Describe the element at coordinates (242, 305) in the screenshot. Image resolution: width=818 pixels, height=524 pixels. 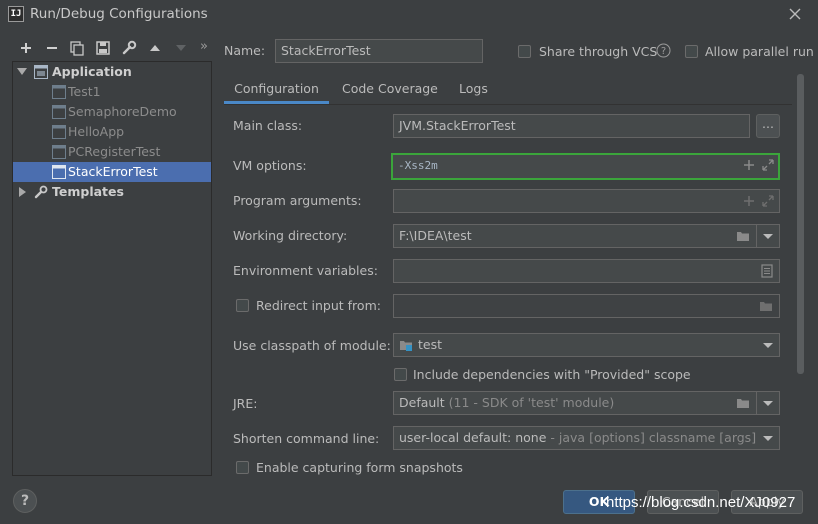
I see `redirect-input-checkbox` at that location.